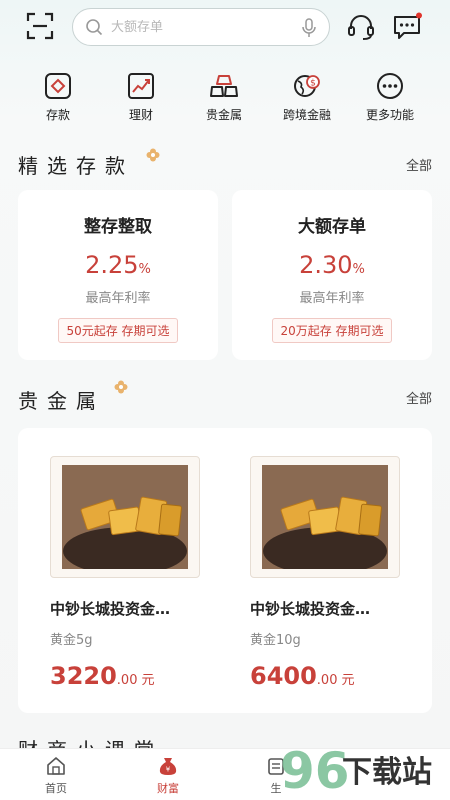  I want to click on quick-item-label: 更多功能, so click(389, 115).